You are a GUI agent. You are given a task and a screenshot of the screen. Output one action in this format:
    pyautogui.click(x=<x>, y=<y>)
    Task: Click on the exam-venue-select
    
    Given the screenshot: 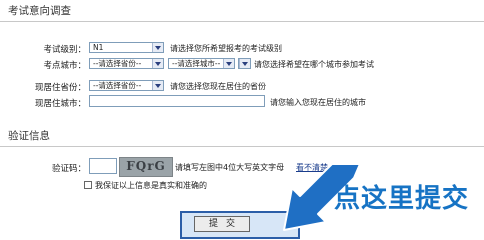 What is the action you would take?
    pyautogui.click(x=244, y=63)
    